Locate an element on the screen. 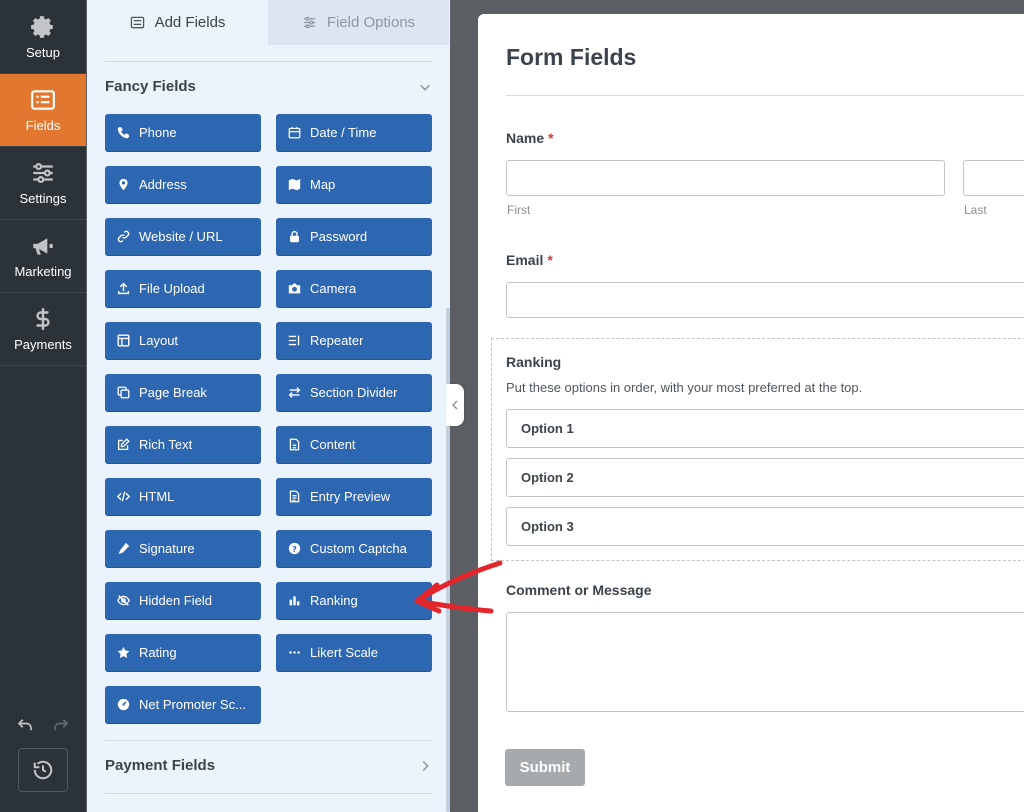 This screenshot has height=812, width=1024. last-name-input is located at coordinates (993, 178).